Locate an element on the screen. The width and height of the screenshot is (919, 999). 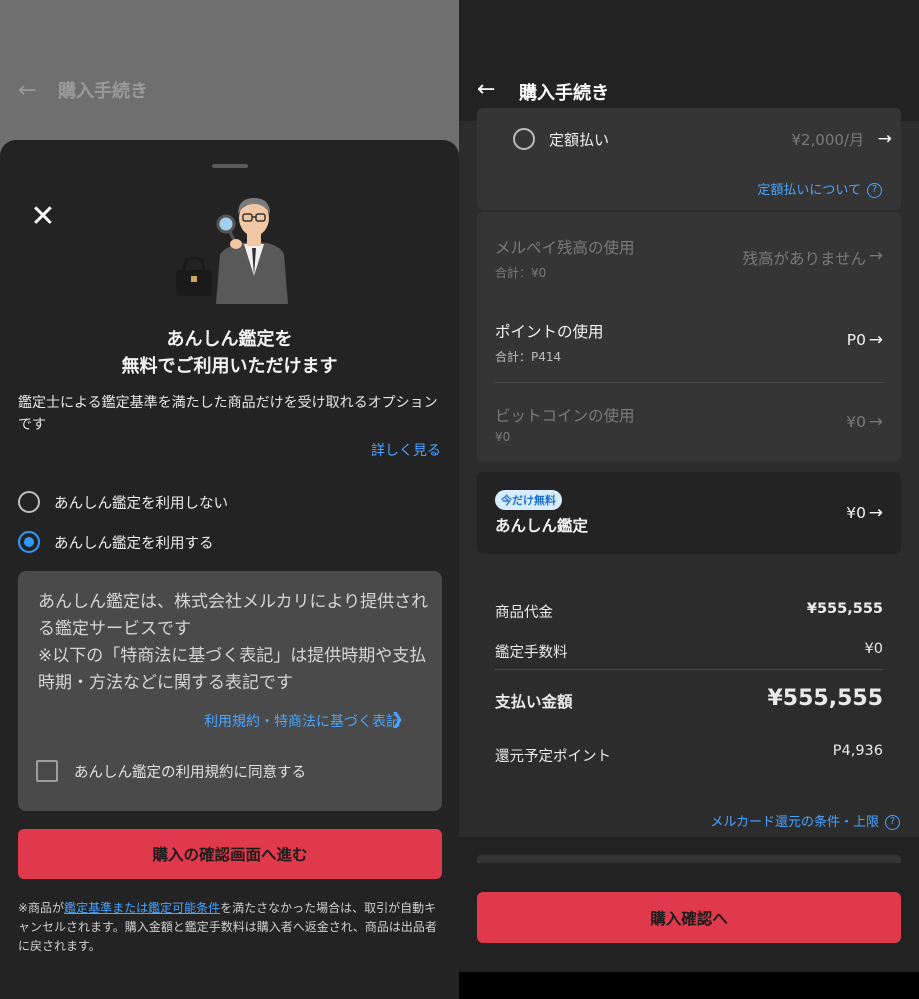
left-header: ← 購入手続き is located at coordinates (83, 90).